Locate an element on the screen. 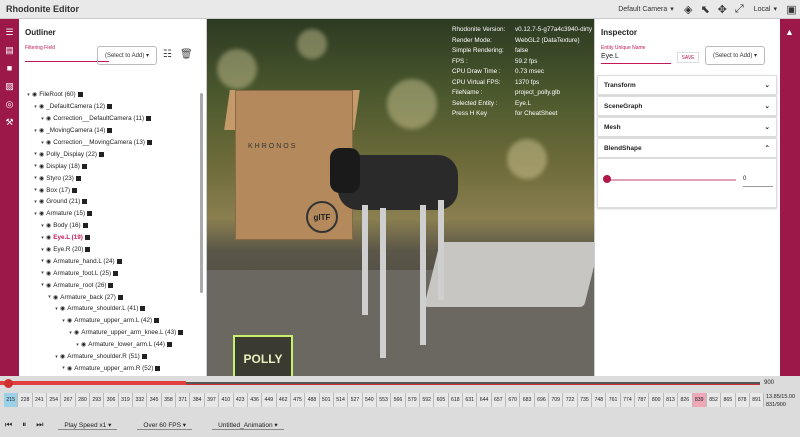 The width and height of the screenshot is (800, 437). timeline-frame: 462 is located at coordinates (283, 400).